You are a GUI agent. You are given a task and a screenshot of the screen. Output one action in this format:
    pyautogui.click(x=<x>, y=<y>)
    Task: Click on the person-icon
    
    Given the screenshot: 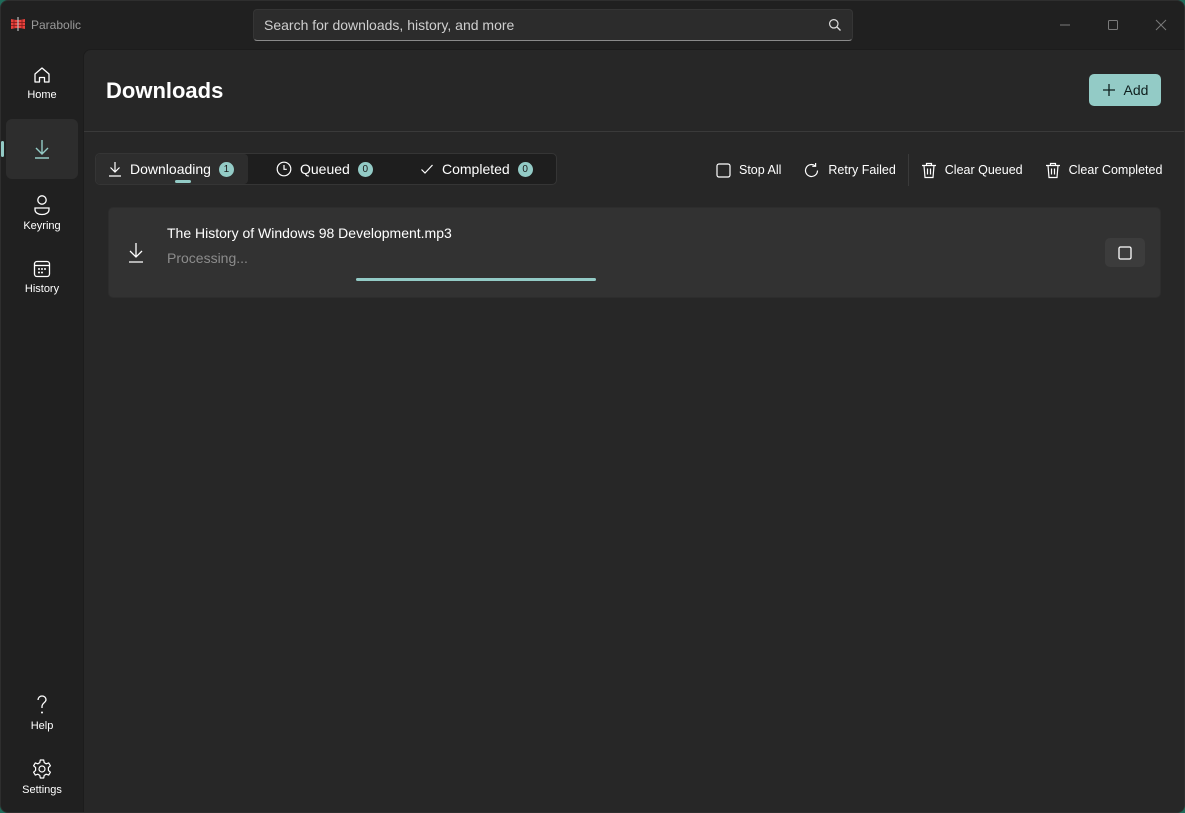 What is the action you would take?
    pyautogui.click(x=42, y=205)
    